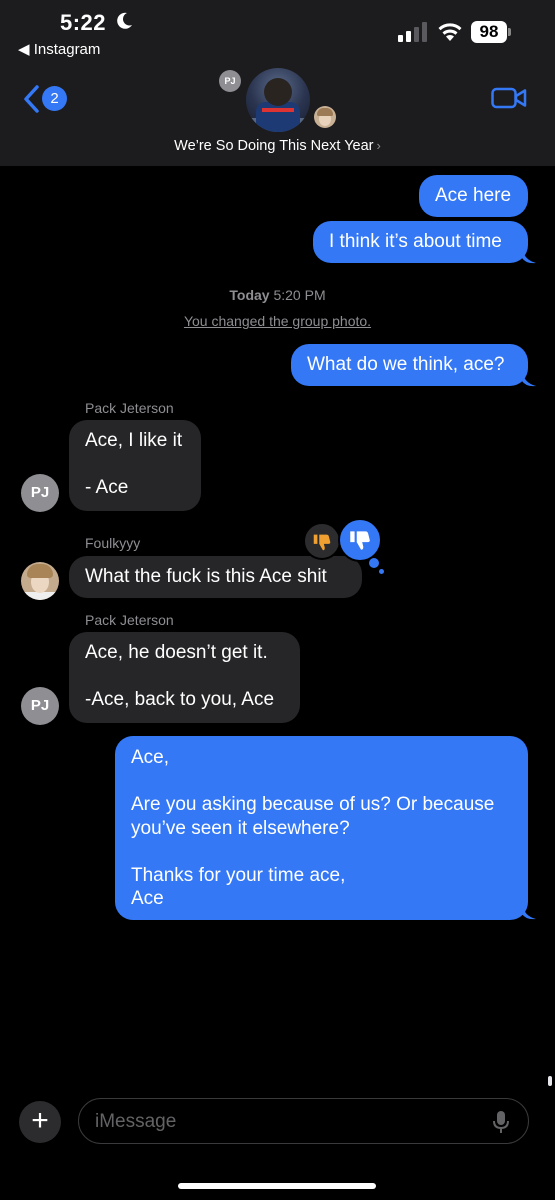 The height and width of the screenshot is (1200, 555). Describe the element at coordinates (278, 100) in the screenshot. I see `group-photo` at that location.